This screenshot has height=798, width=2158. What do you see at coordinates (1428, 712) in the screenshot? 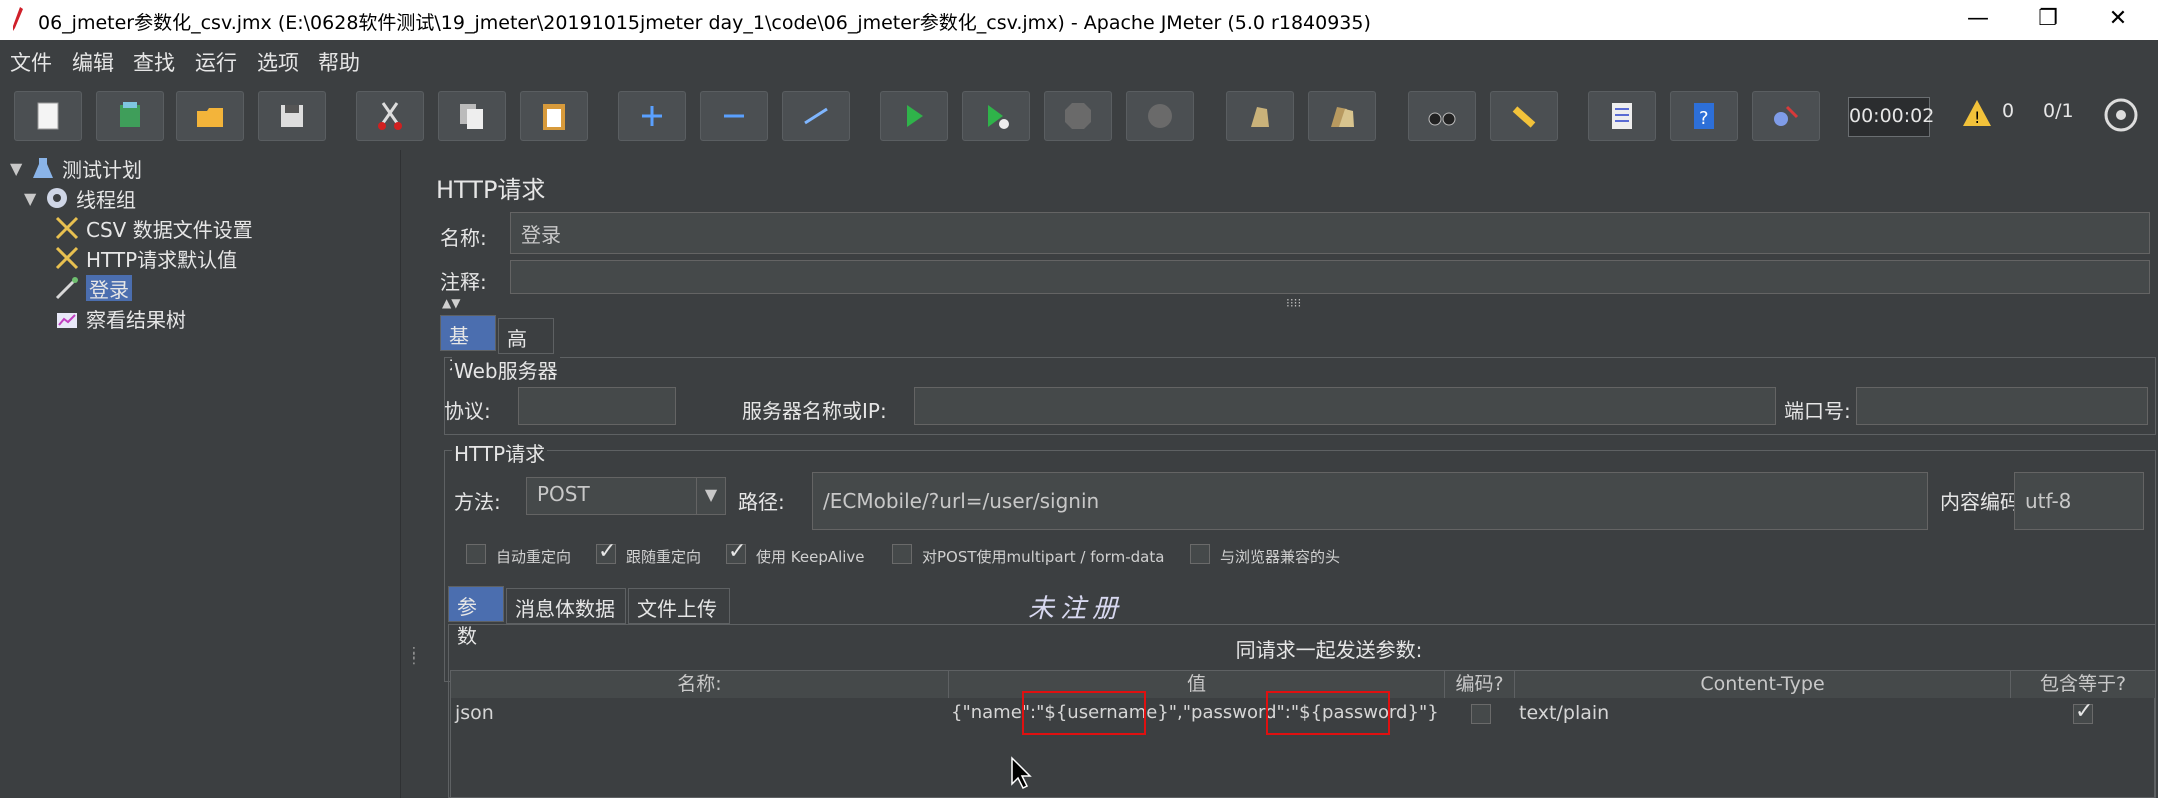
I see `value-part: "}` at bounding box center [1428, 712].